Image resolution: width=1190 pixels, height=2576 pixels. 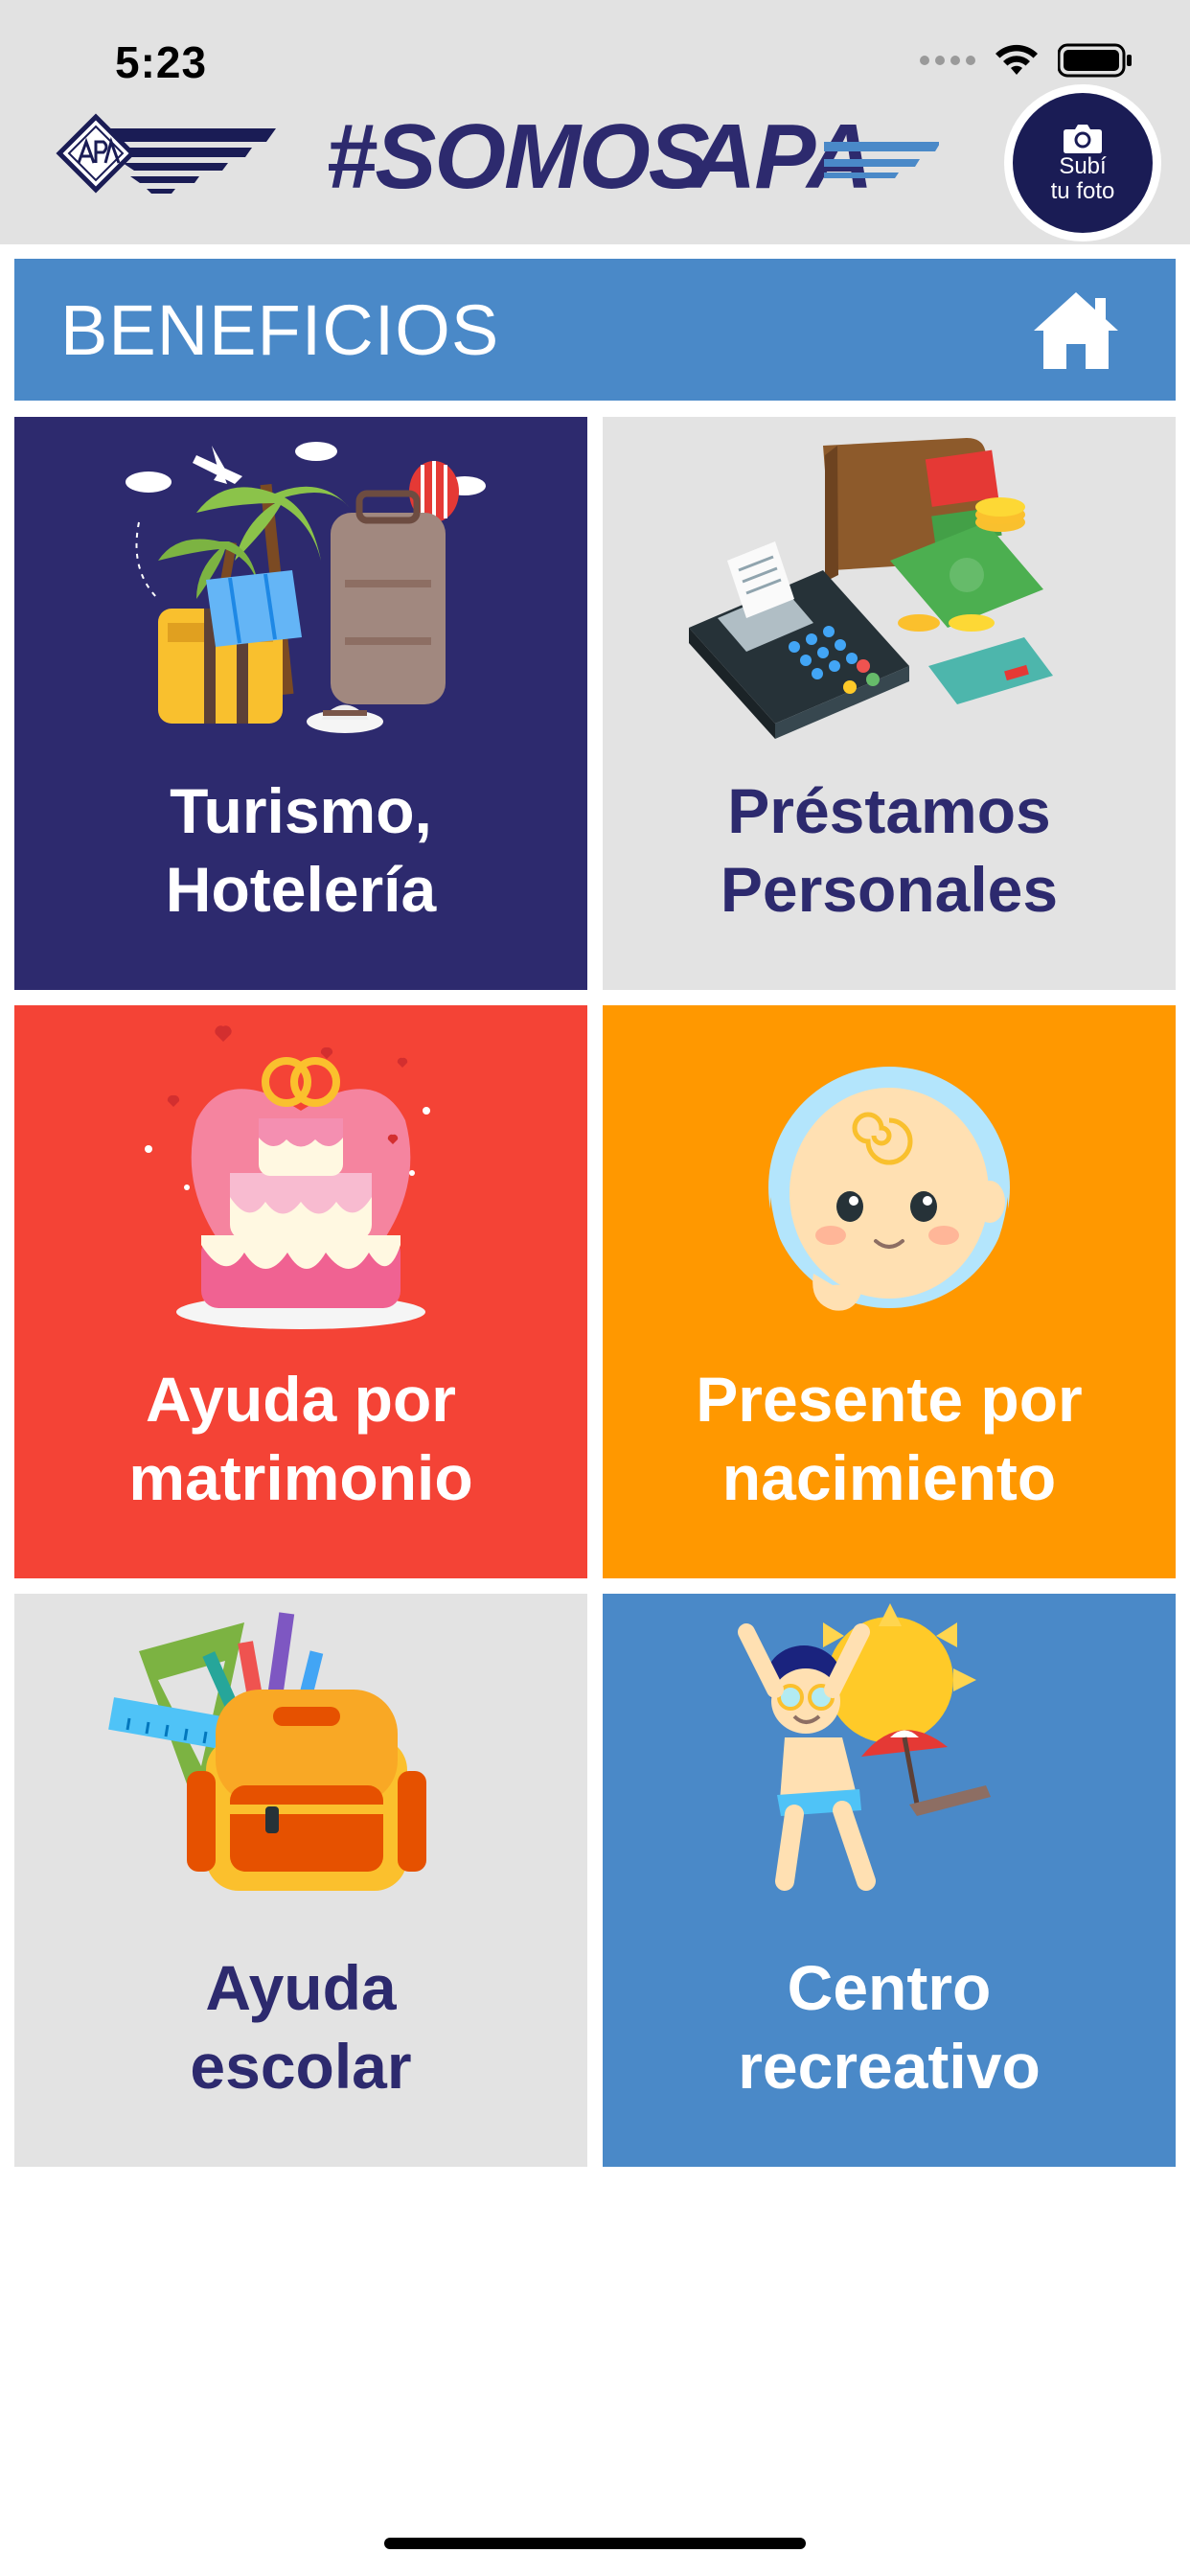 I want to click on tile-recreativo: Centro recreativo, so click(x=889, y=1880).